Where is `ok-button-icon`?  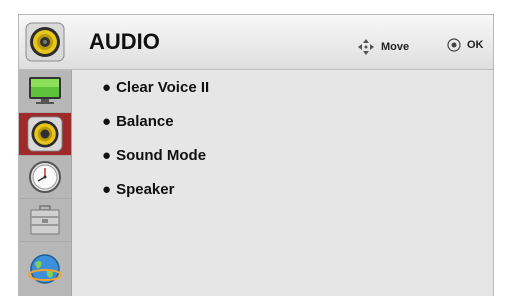
ok-button-icon is located at coordinates (454, 45).